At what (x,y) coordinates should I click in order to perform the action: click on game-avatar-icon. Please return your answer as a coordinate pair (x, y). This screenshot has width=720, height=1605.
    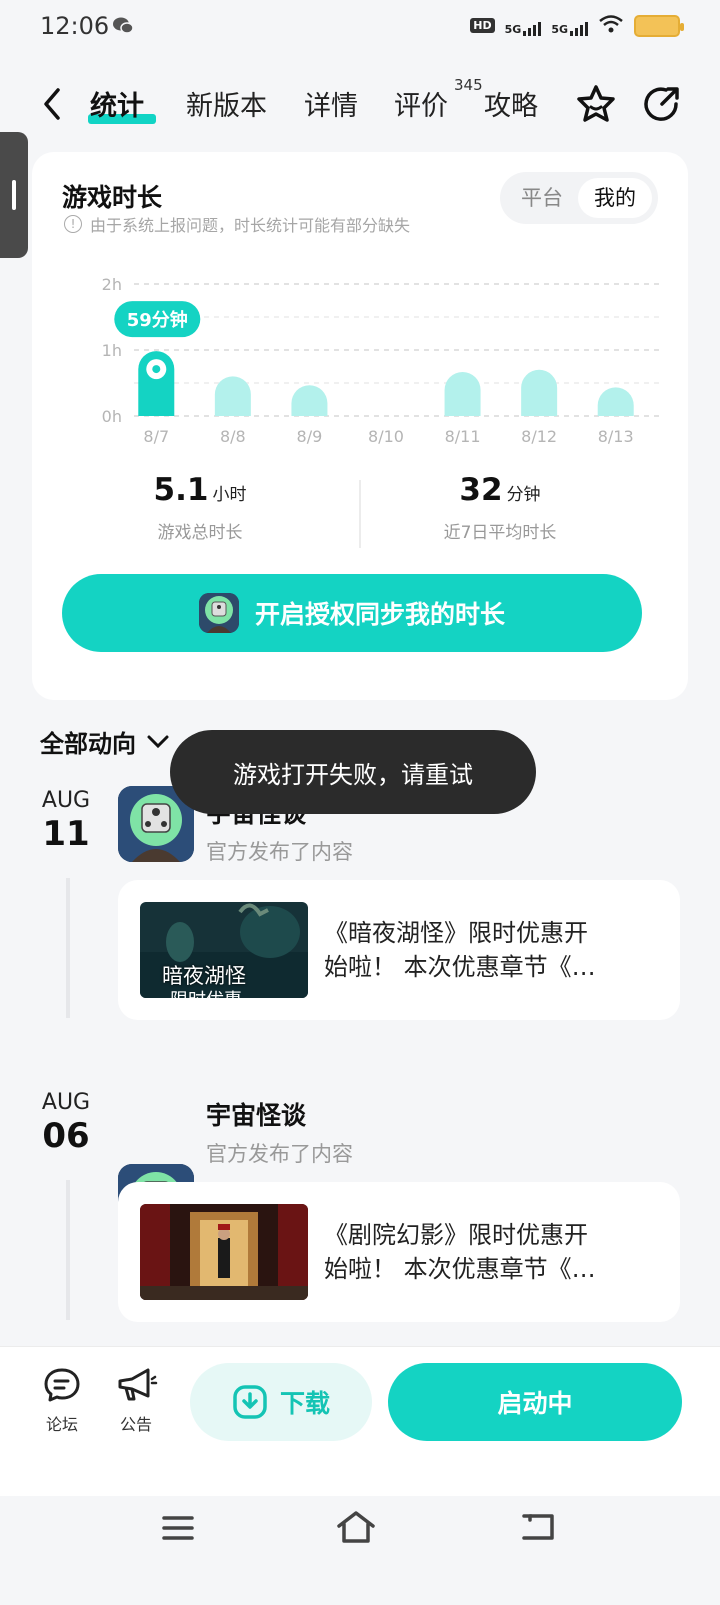
    Looking at the image, I should click on (218, 613).